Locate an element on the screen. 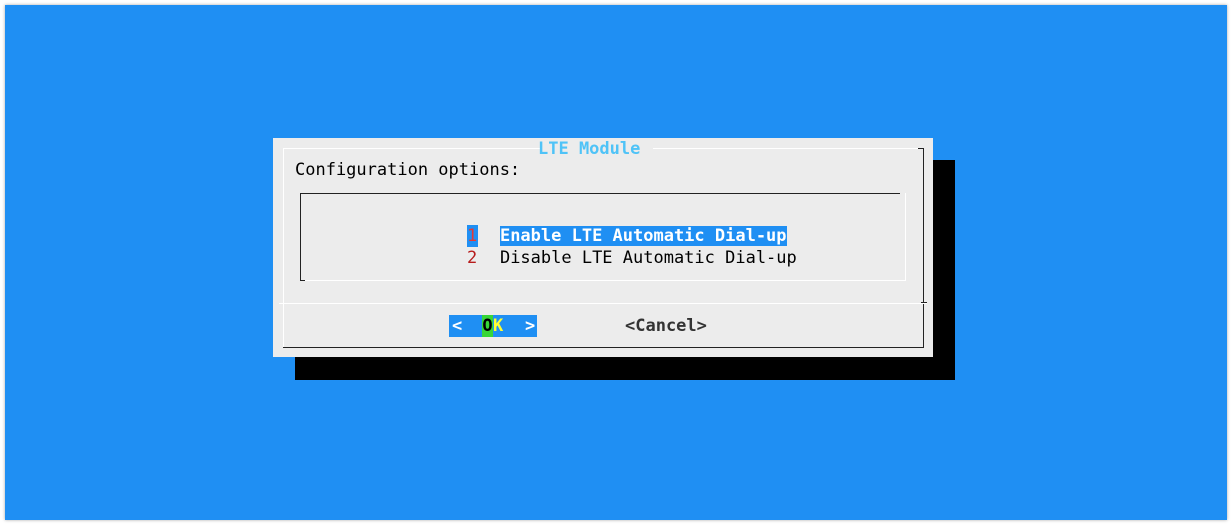 The height and width of the screenshot is (528, 1232). menu-item-disable-dialup: 2 Disable LTE Automatic Dial-up is located at coordinates (611, 246).